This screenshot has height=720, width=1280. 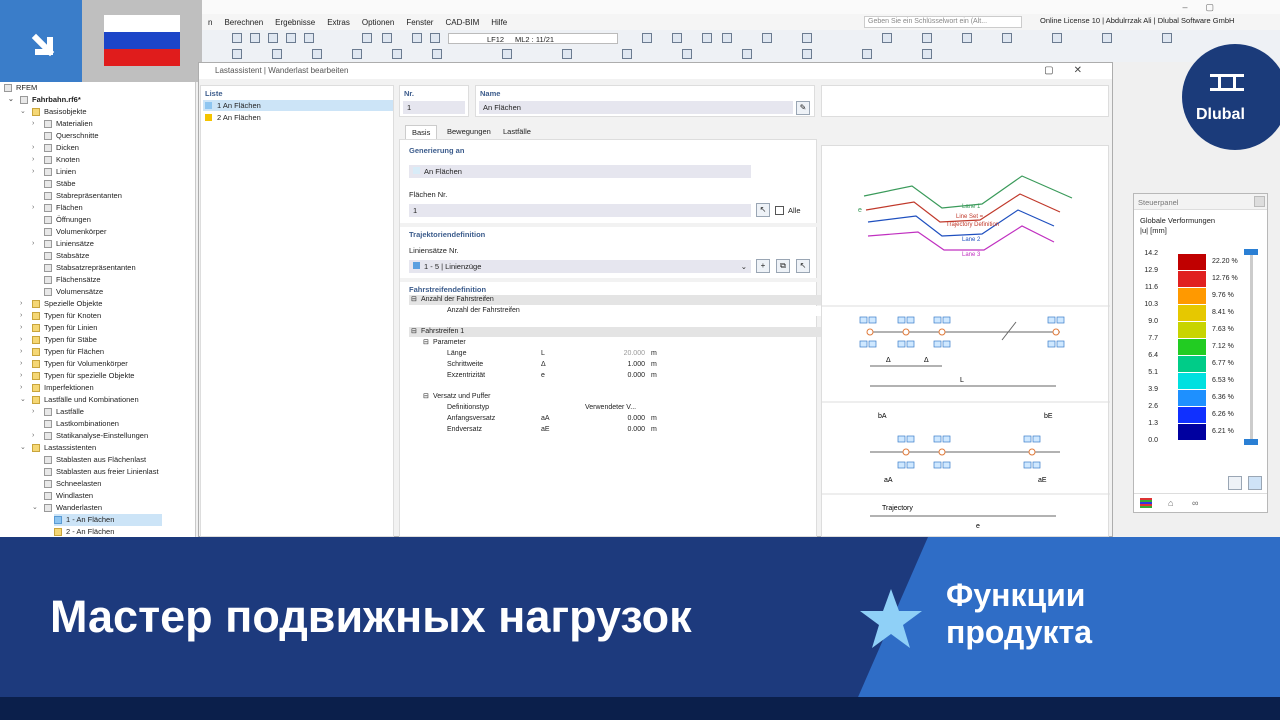 I want to click on nav-item: › Typen für spezielle Objekte, so click(x=77, y=376).